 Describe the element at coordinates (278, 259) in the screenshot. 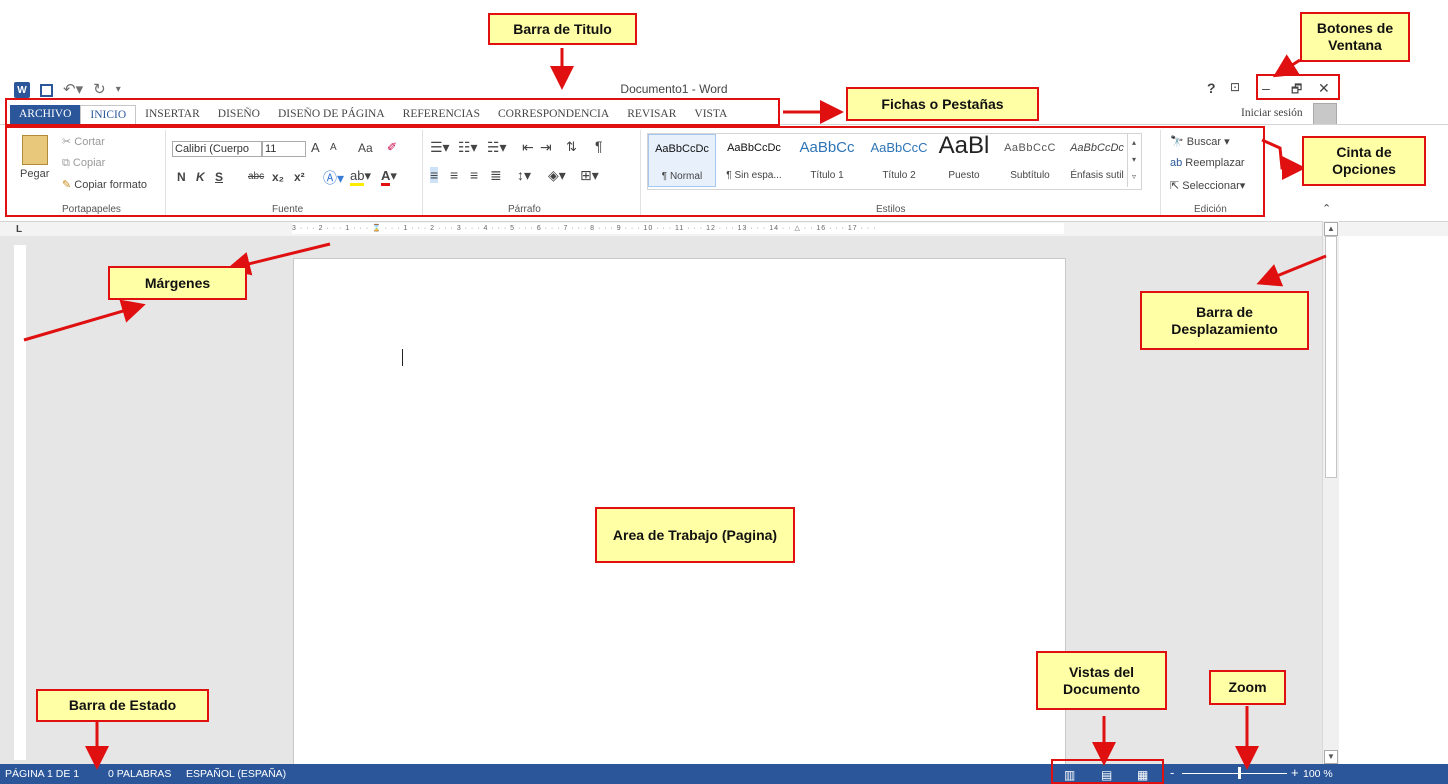

I see `arrow-margins-top` at that location.